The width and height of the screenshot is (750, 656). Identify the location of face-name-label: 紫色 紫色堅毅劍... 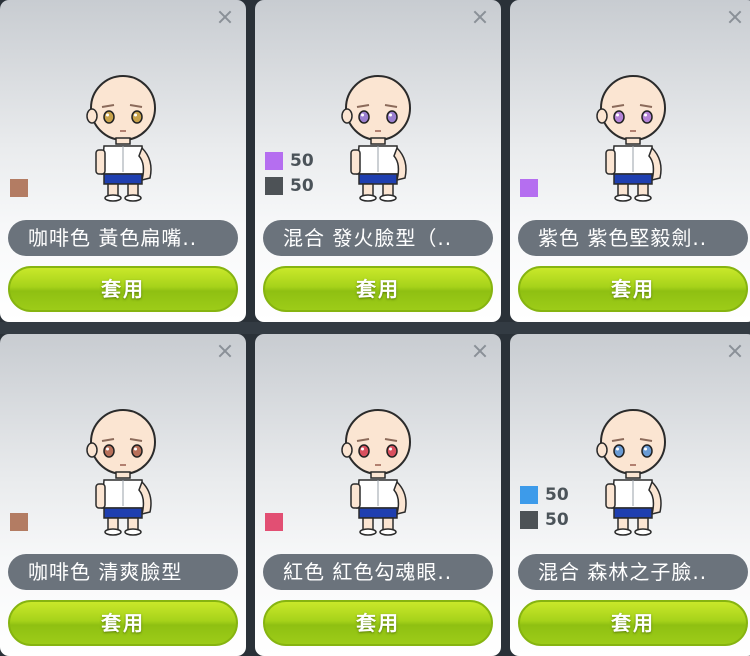
(633, 238).